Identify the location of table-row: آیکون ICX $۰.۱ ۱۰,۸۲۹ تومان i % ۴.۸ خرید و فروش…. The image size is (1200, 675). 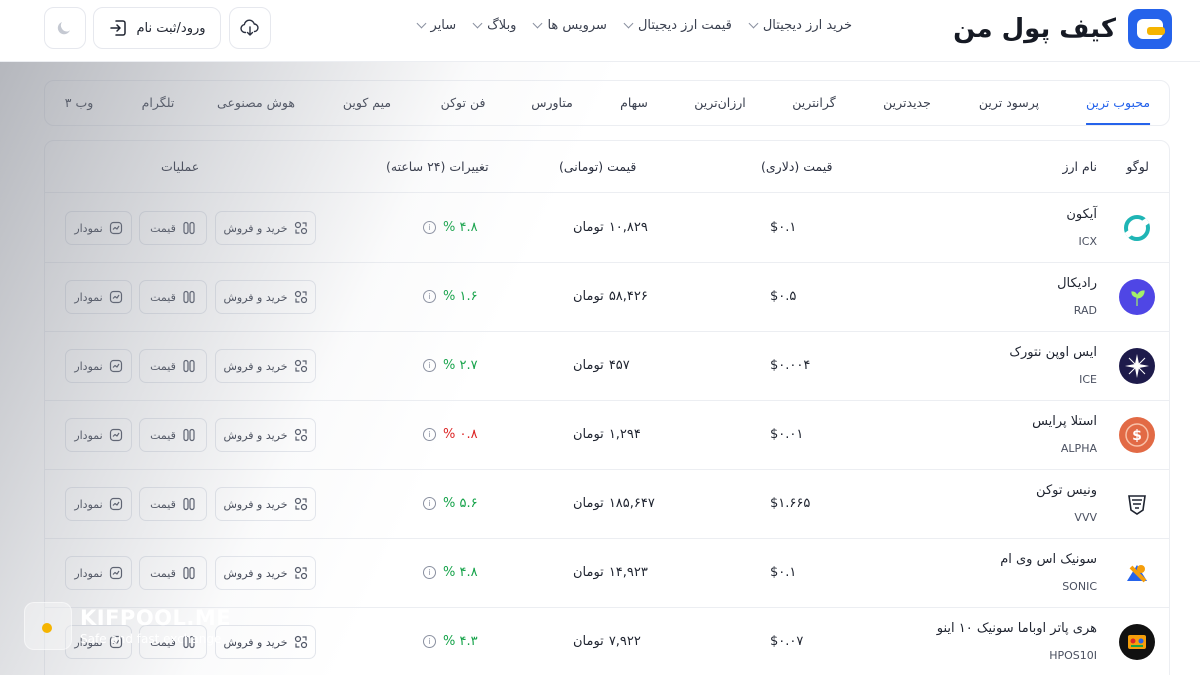
(607, 228).